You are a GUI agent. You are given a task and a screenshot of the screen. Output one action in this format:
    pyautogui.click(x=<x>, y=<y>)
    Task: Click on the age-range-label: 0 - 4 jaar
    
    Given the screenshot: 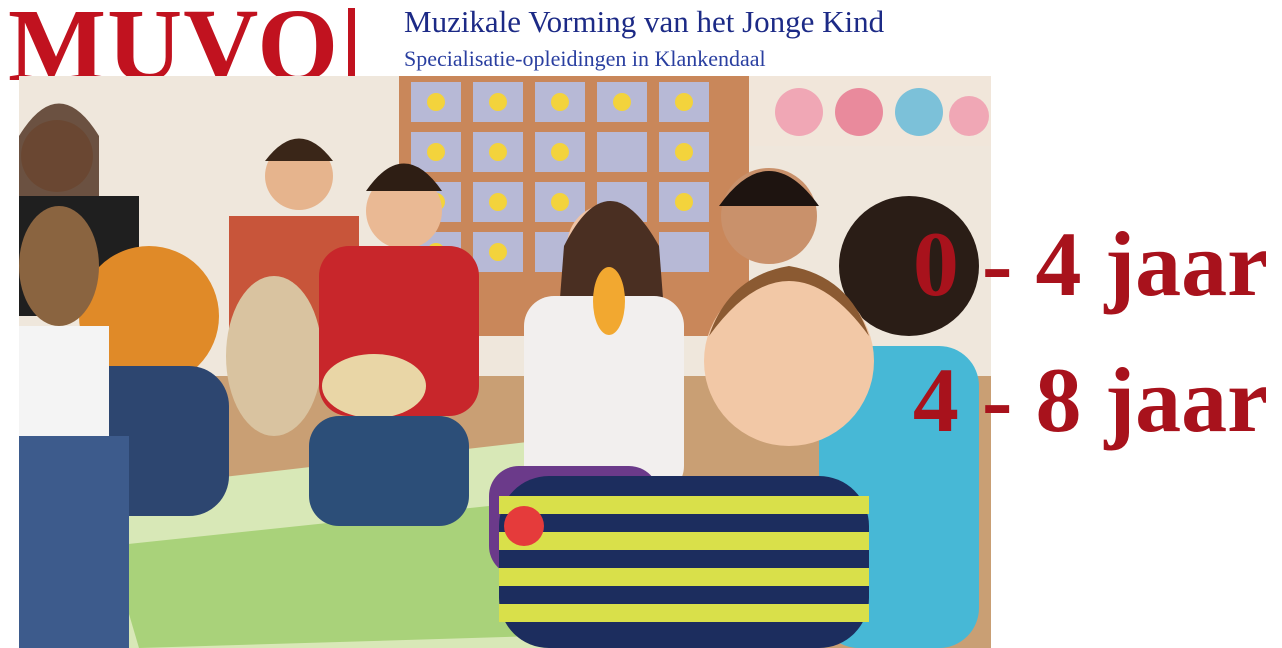 What is the action you would take?
    pyautogui.click(x=1090, y=264)
    